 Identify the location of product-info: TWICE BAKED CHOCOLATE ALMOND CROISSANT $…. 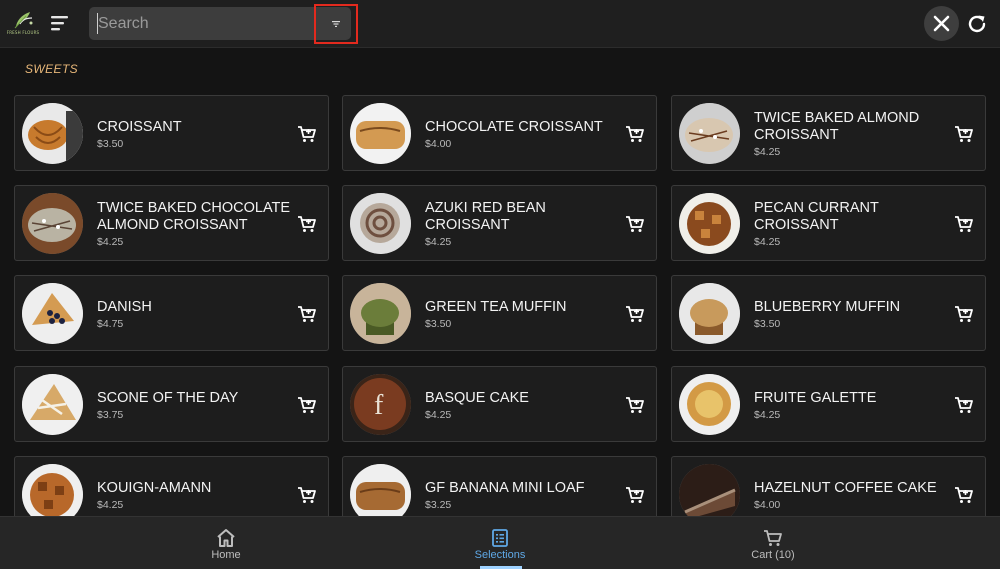
(194, 224).